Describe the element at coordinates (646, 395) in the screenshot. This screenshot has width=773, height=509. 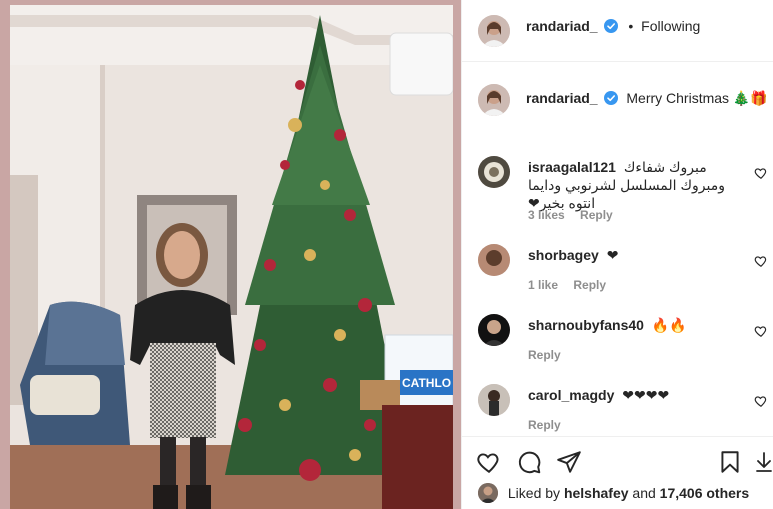
I see `comment-text: ❤❤❤❤` at that location.